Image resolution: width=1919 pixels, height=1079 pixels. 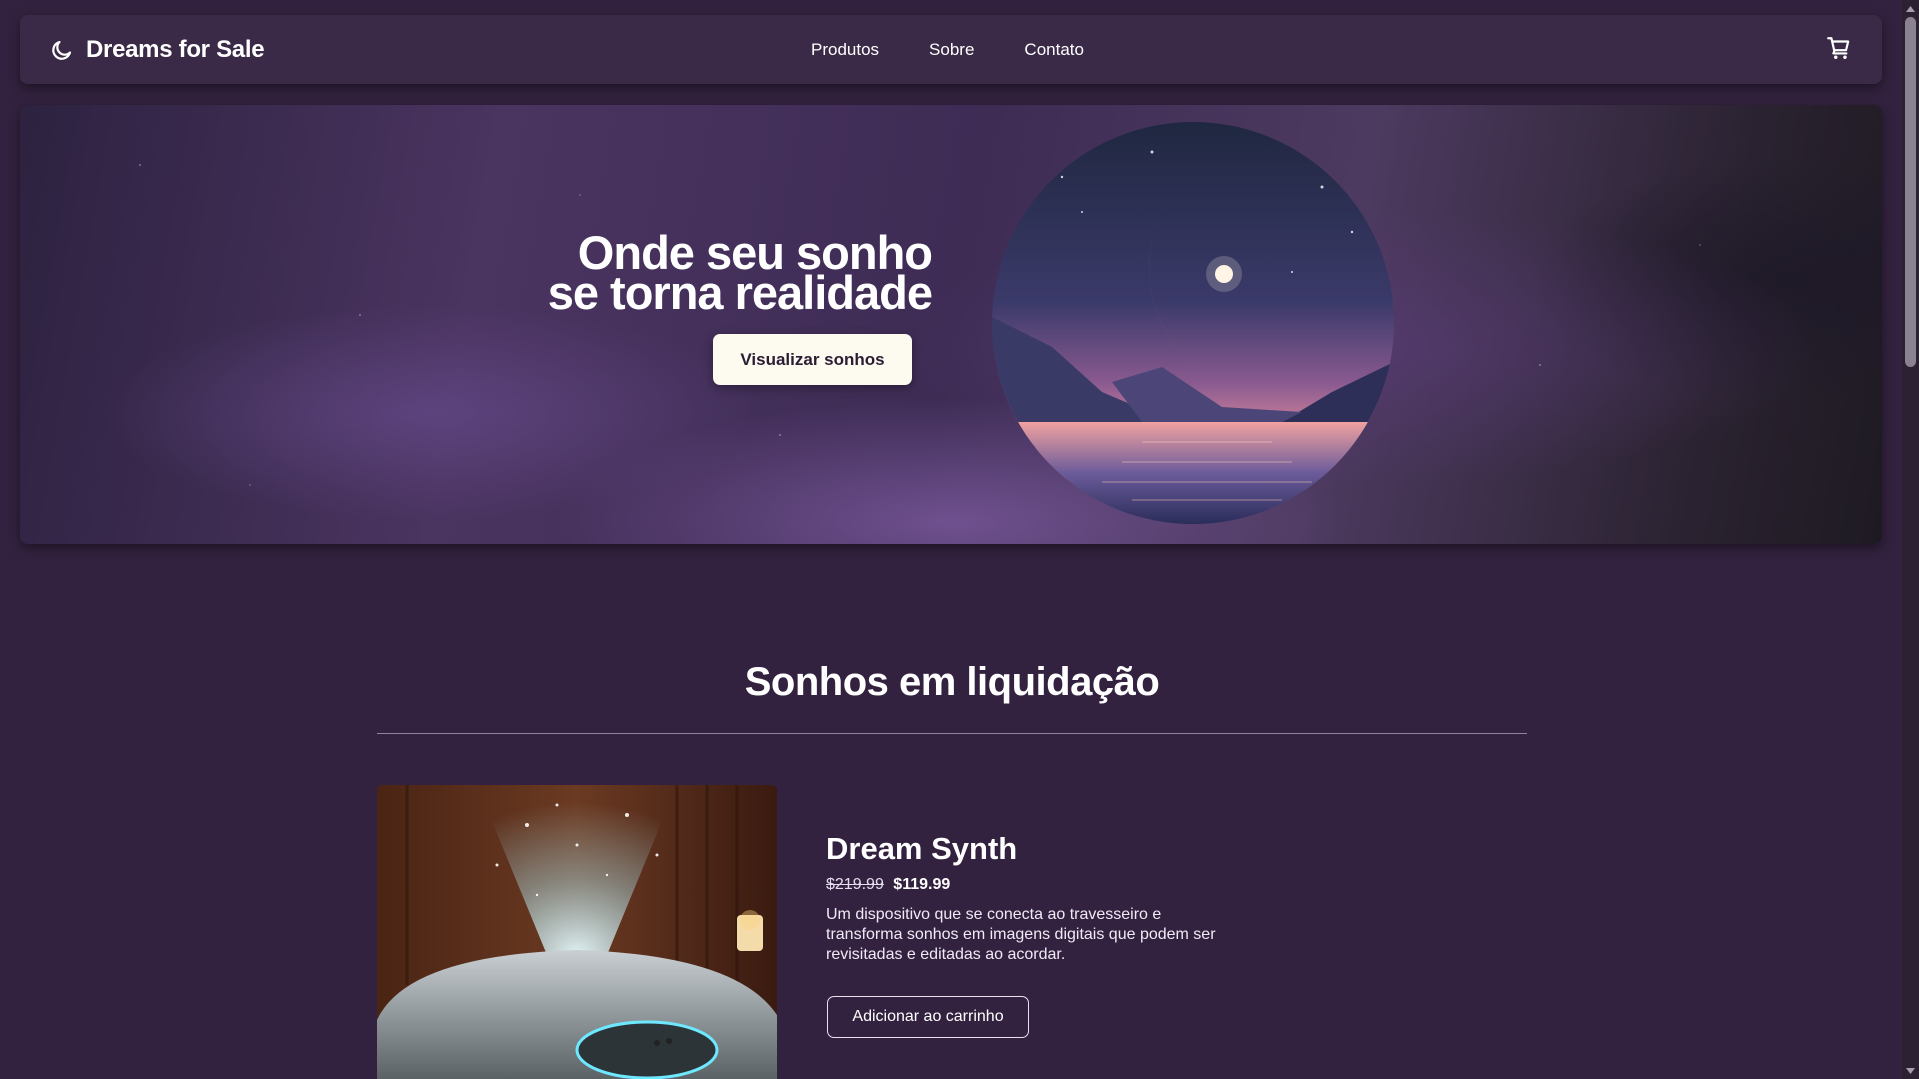 What do you see at coordinates (952, 682) in the screenshot?
I see `section-title: Sonhos em liquidação` at bounding box center [952, 682].